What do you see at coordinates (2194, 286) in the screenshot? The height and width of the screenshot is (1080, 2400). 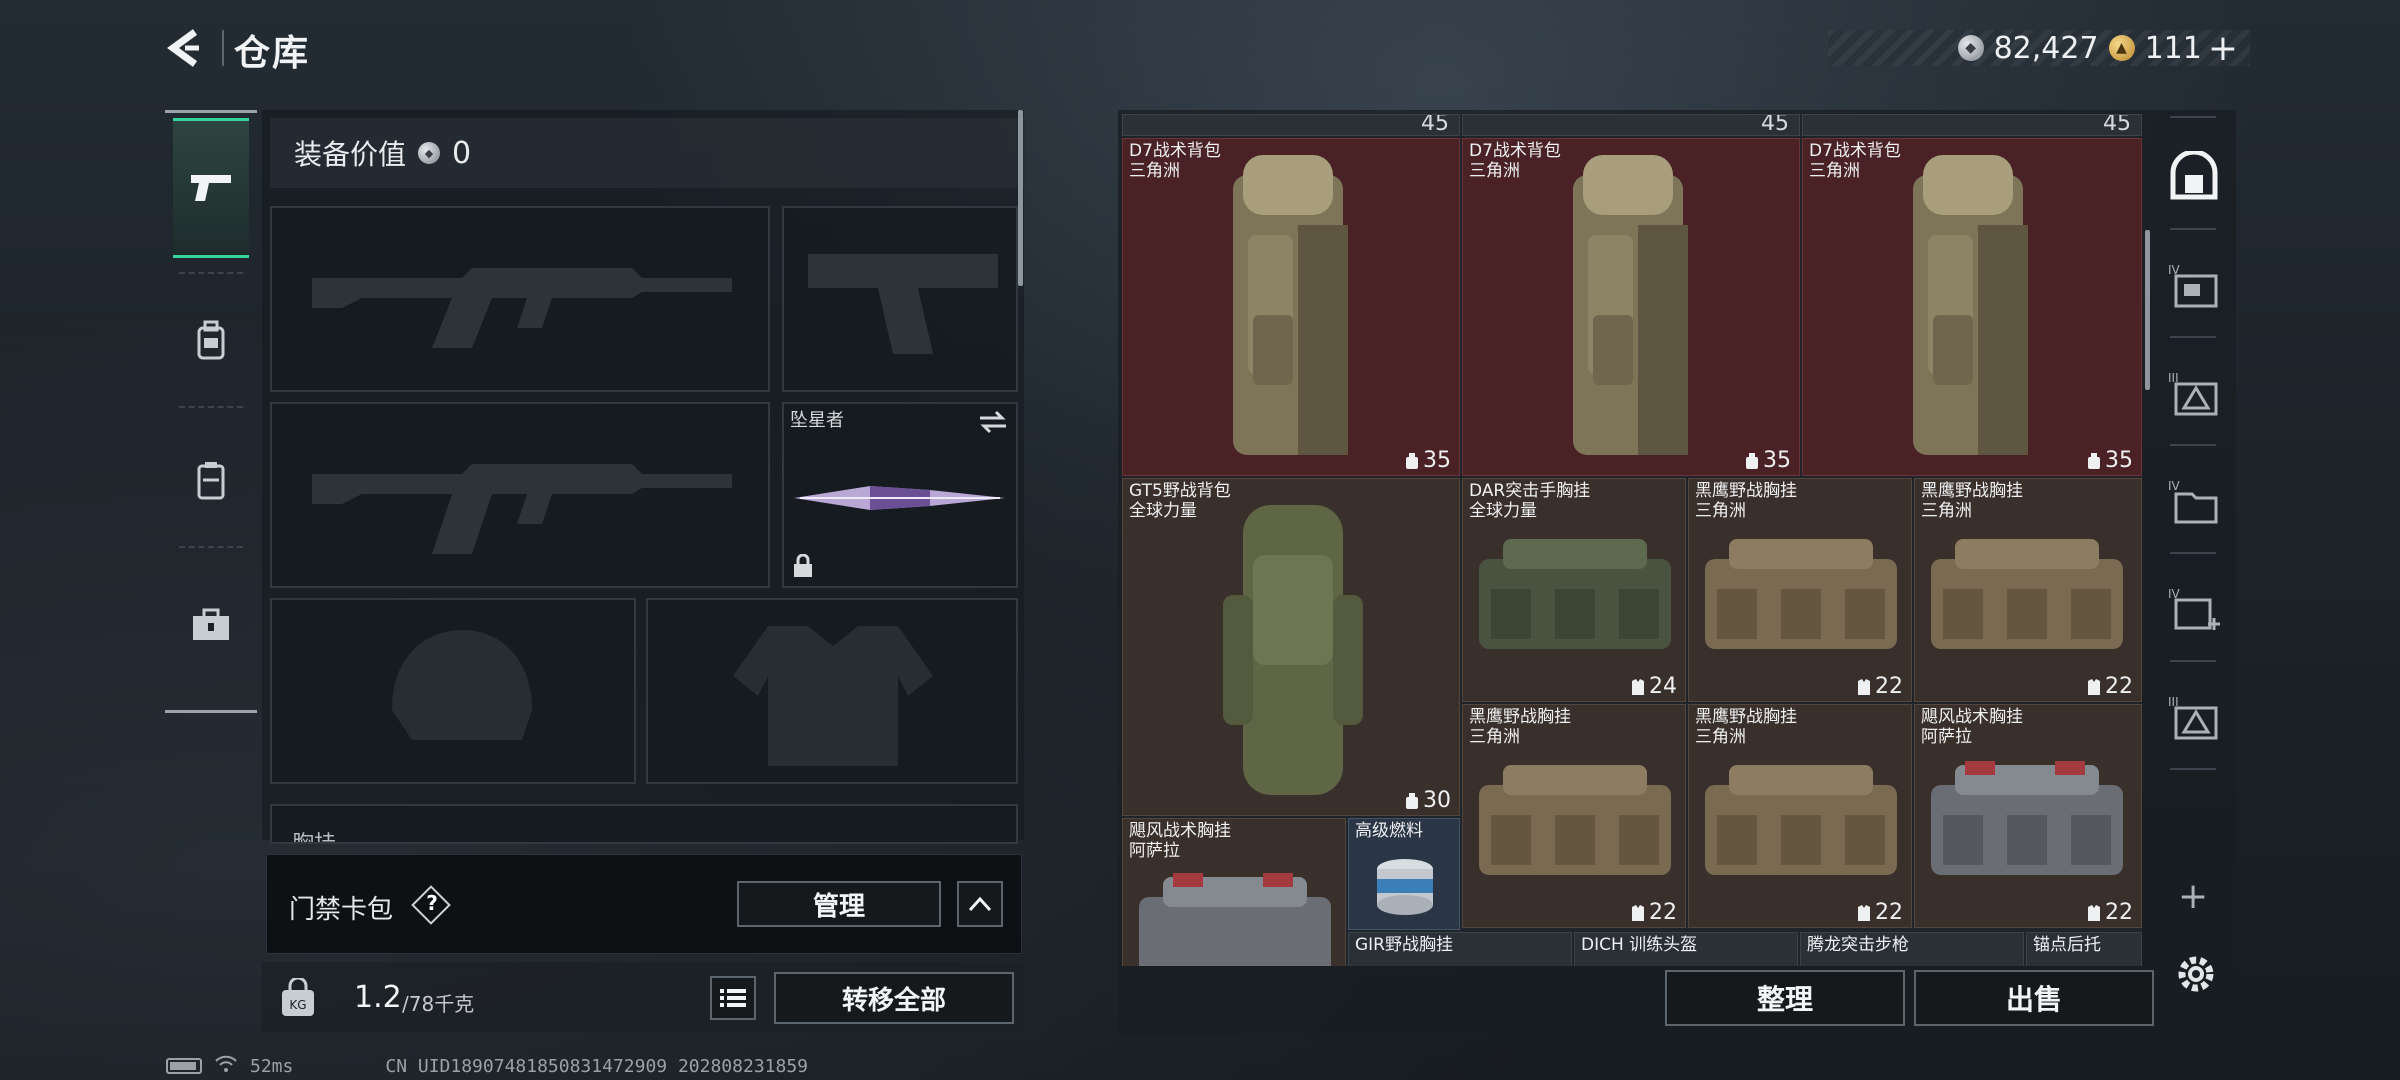 I see `storage-tab-iv-icon: IV` at bounding box center [2194, 286].